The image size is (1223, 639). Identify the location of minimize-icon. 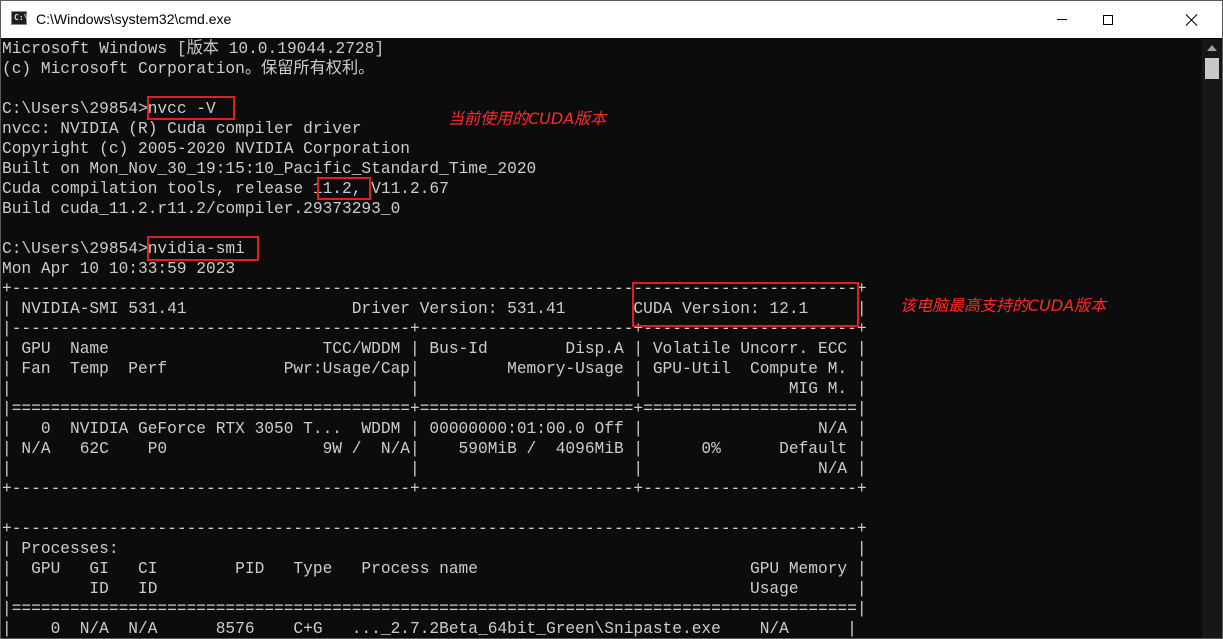
(1062, 19).